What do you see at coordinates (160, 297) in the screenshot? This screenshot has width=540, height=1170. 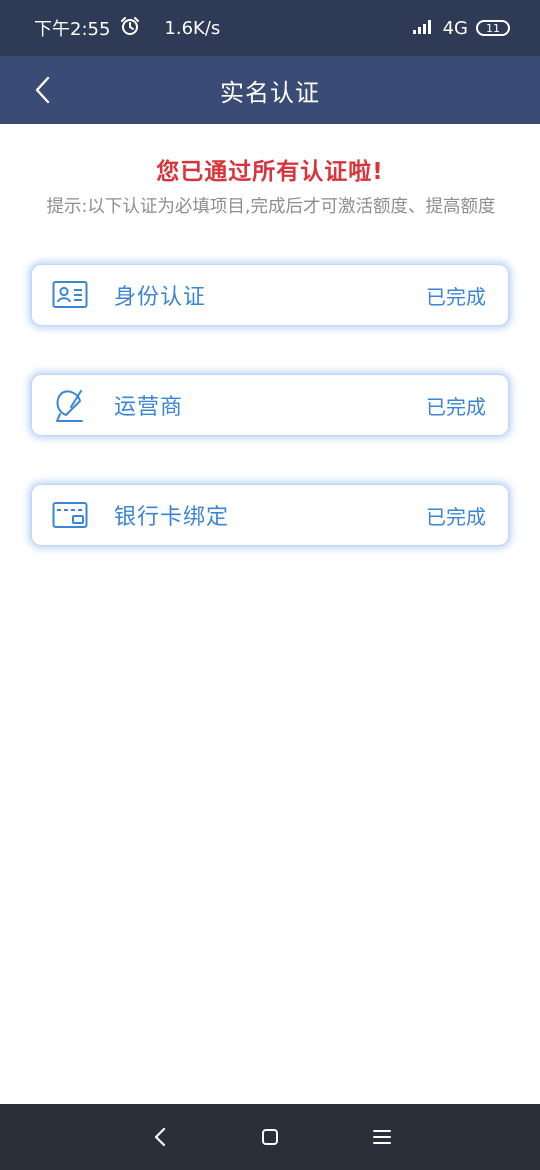 I see `card-label: 身份认证` at bounding box center [160, 297].